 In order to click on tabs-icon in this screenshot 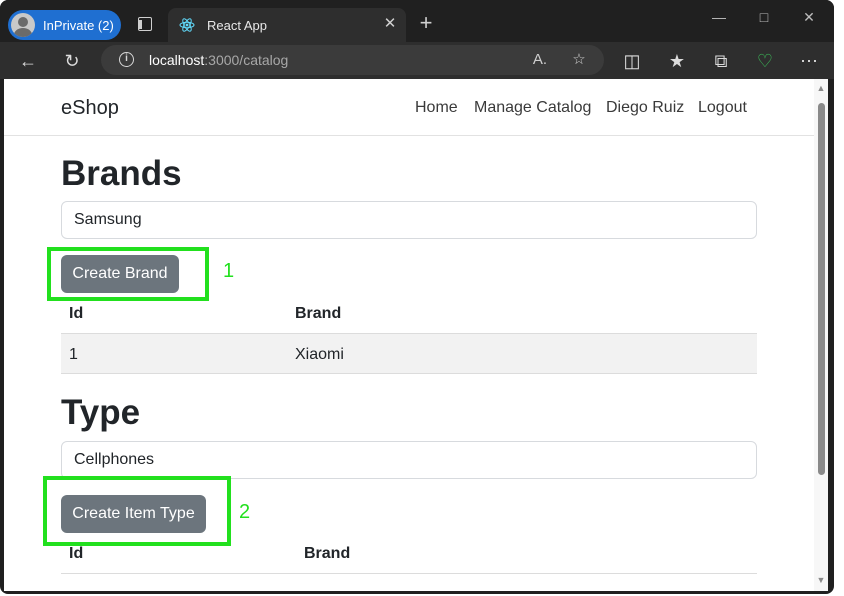, I will do `click(145, 24)`.